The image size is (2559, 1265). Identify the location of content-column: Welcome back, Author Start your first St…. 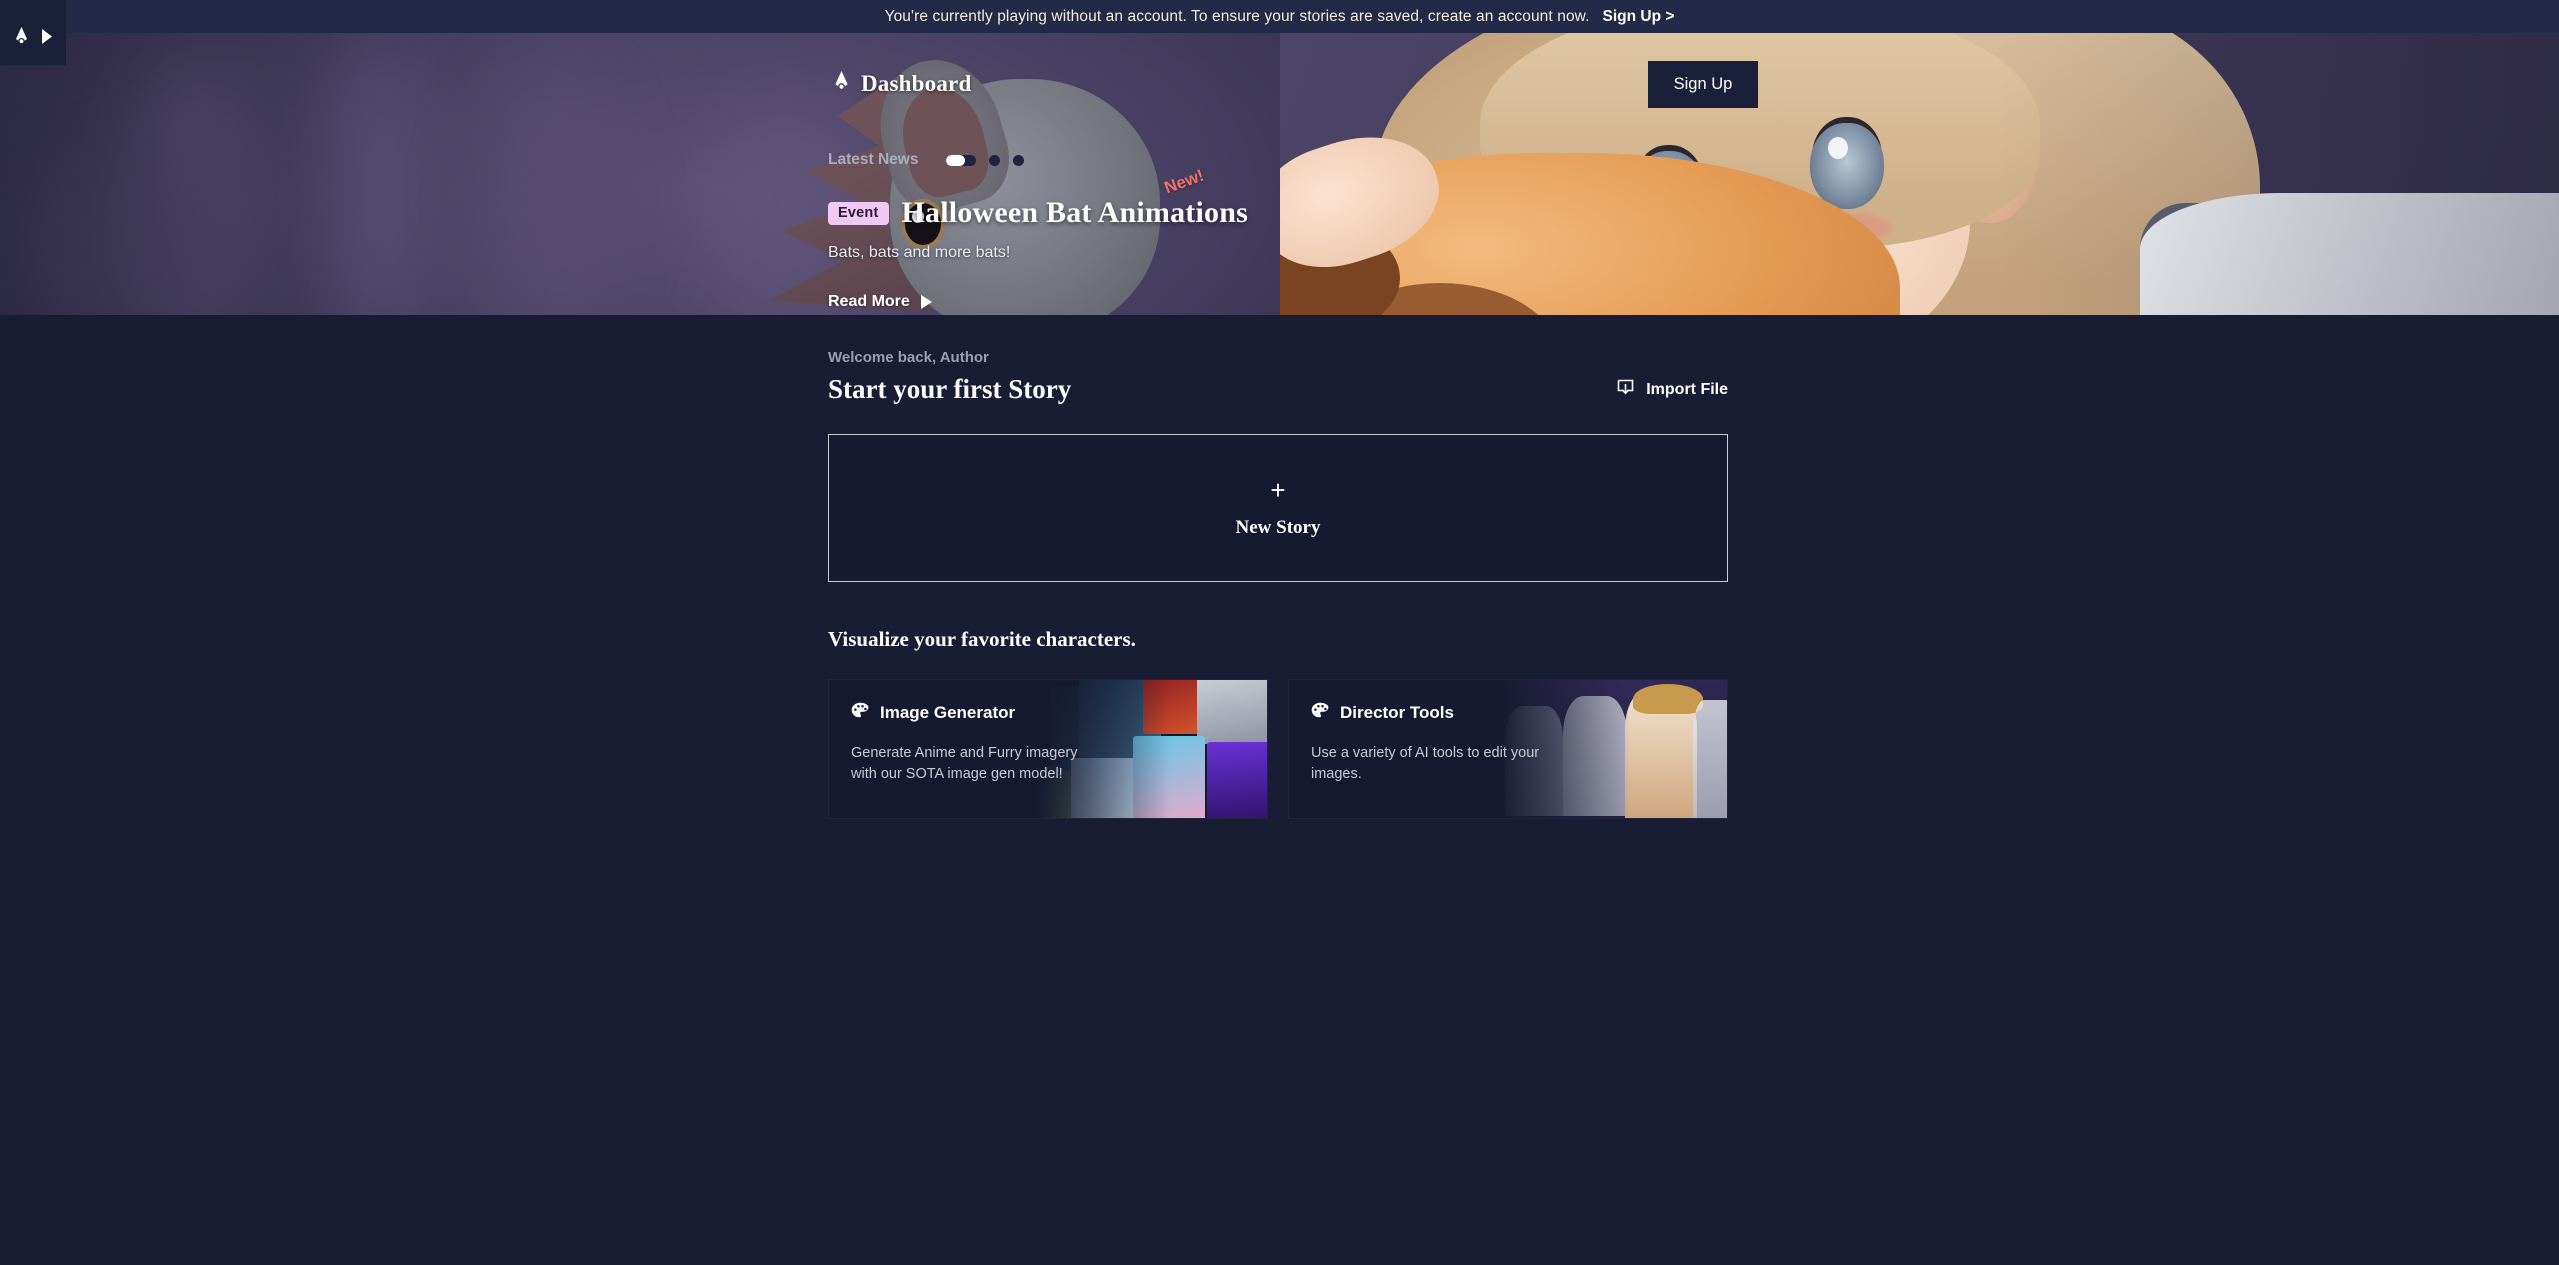
(1278, 567).